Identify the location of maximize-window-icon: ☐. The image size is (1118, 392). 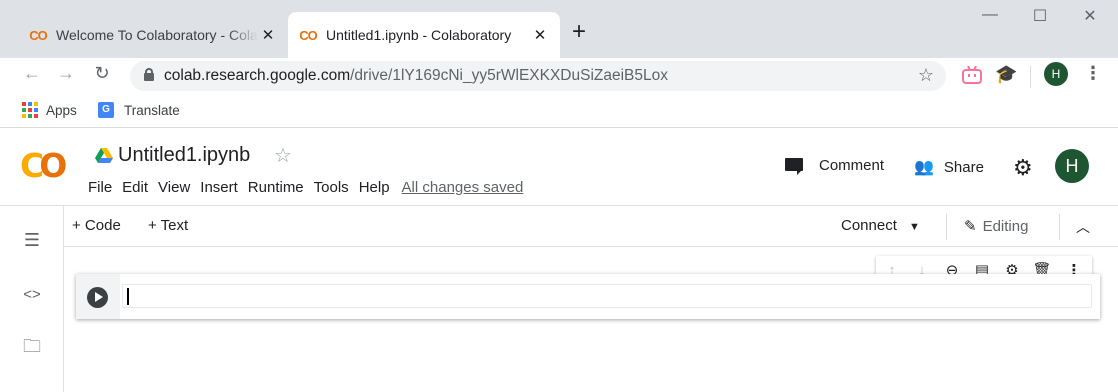
(1040, 16).